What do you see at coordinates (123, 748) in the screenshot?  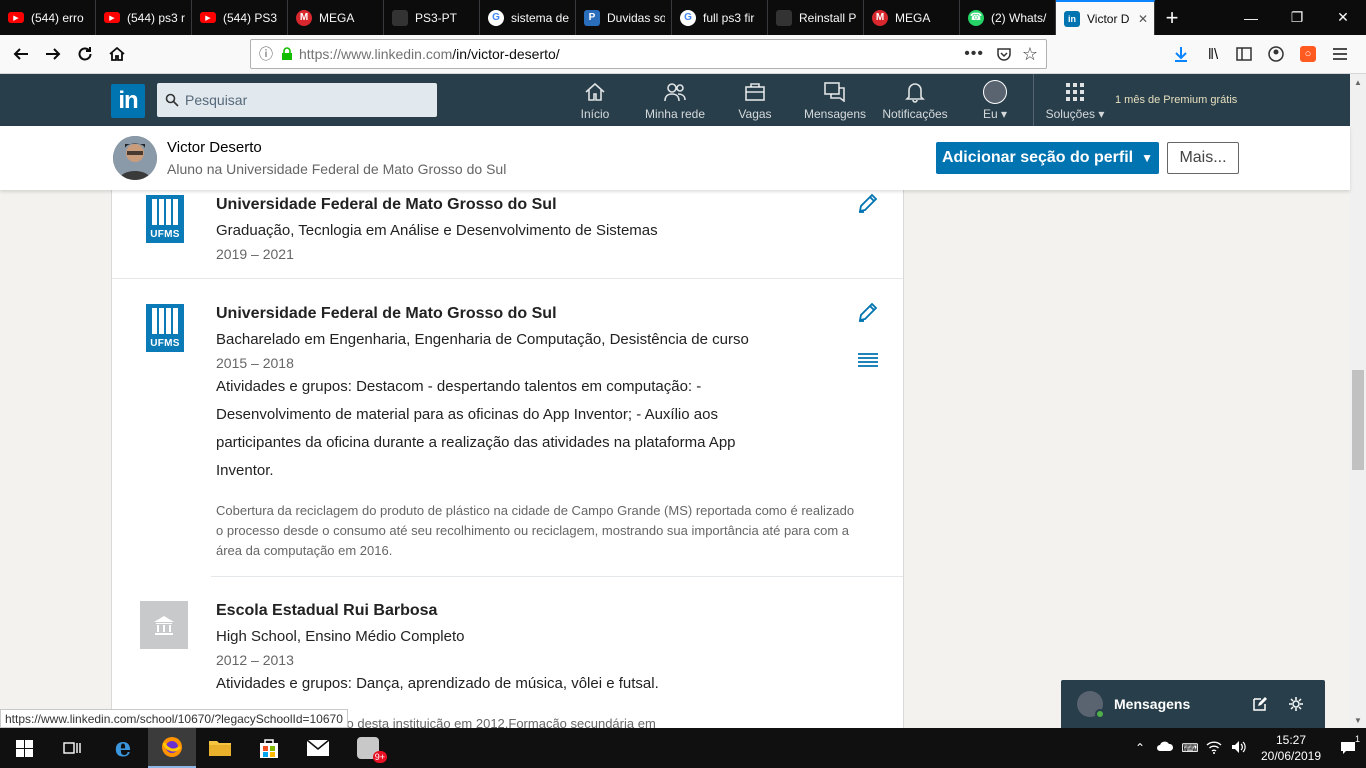 I see `edge-button: e` at bounding box center [123, 748].